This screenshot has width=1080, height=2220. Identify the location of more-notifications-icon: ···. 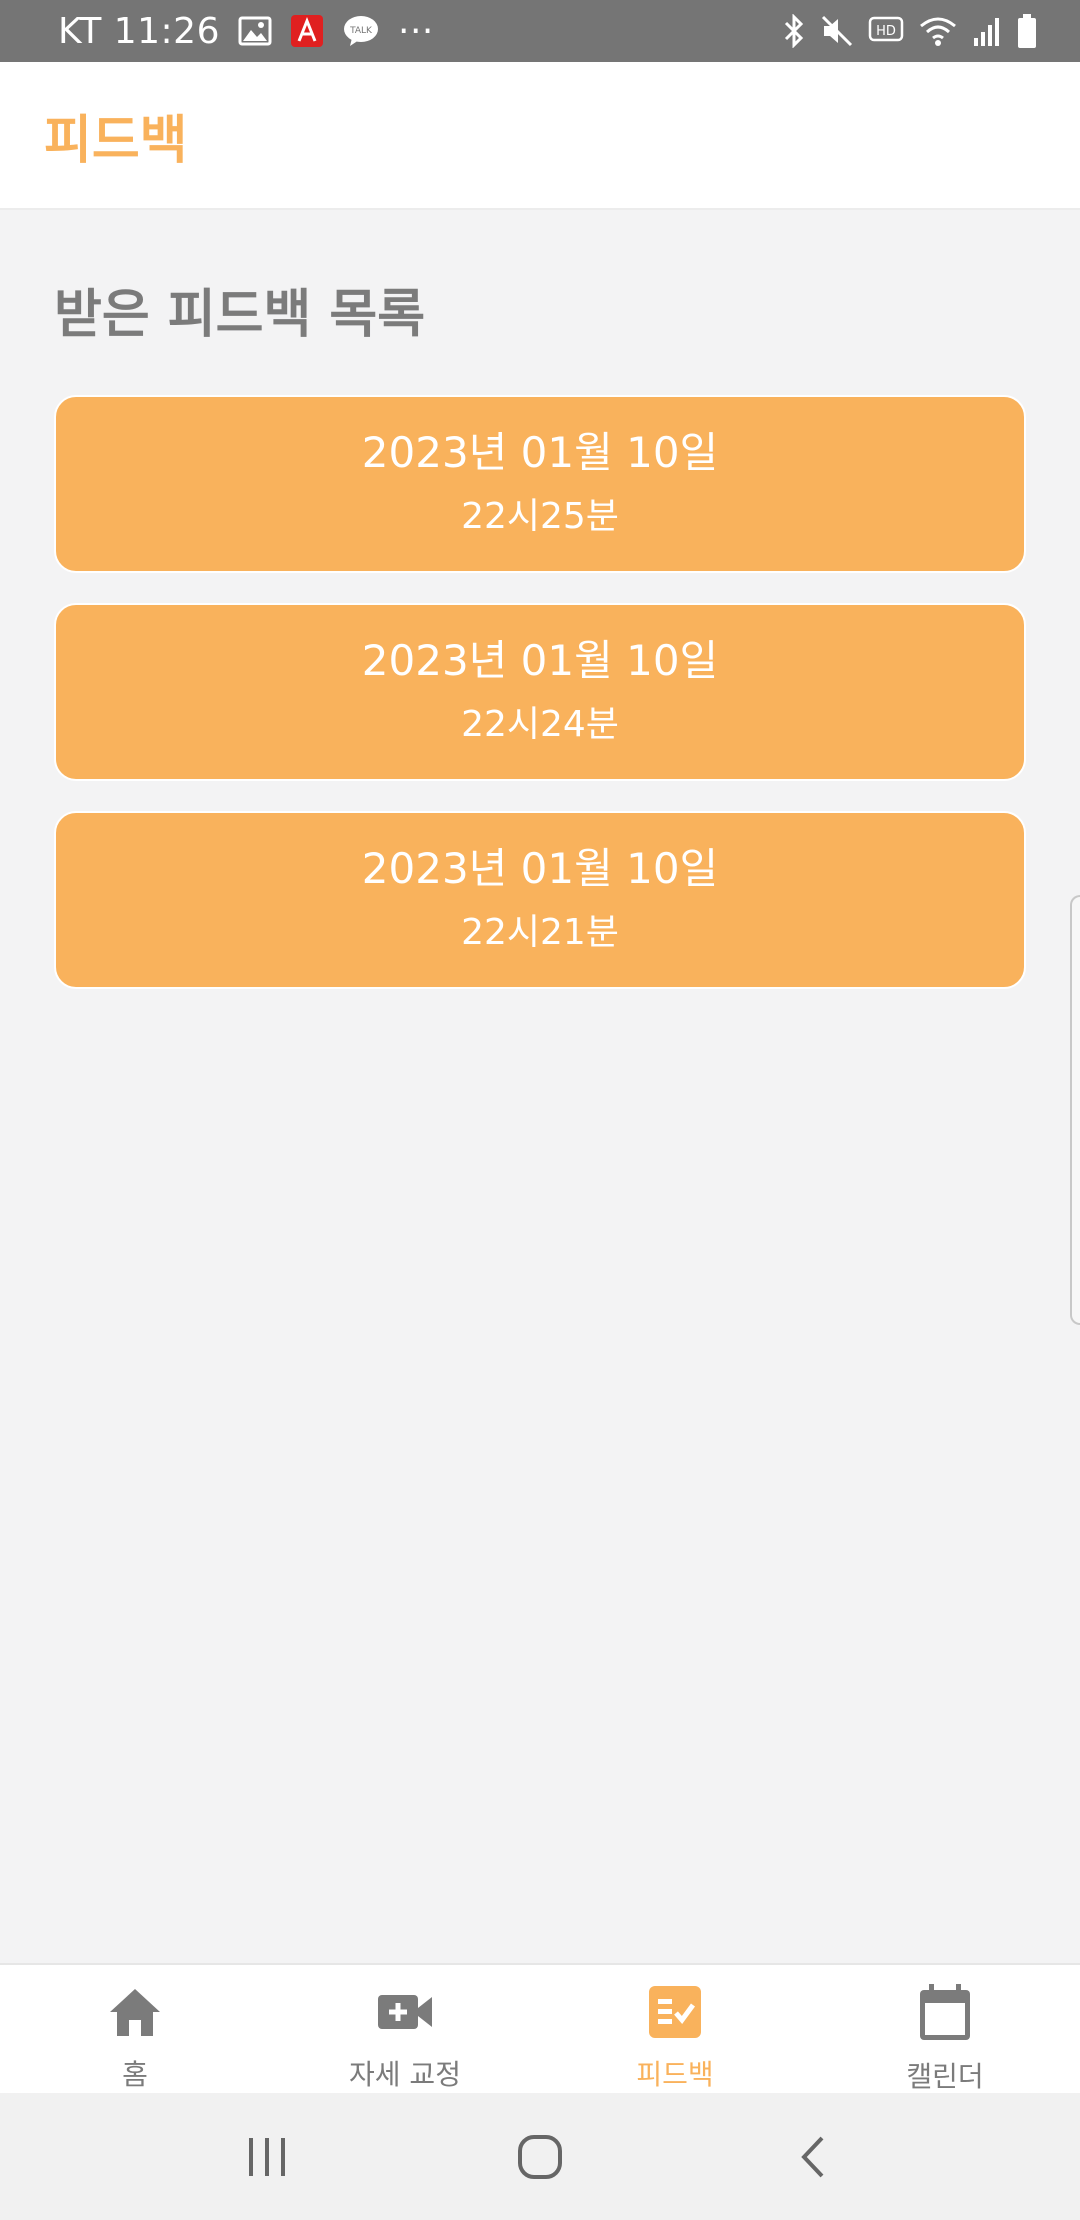
(416, 31).